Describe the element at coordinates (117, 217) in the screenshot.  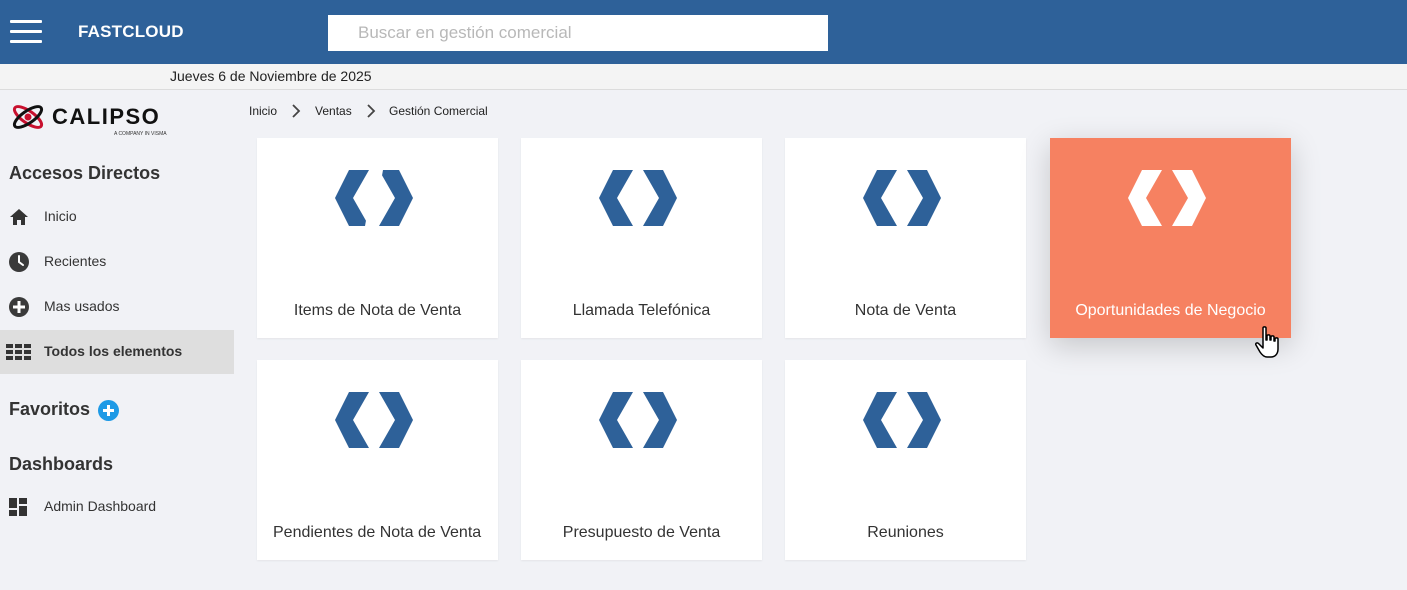
I see `sidebar-item-inicio: Inicio` at that location.